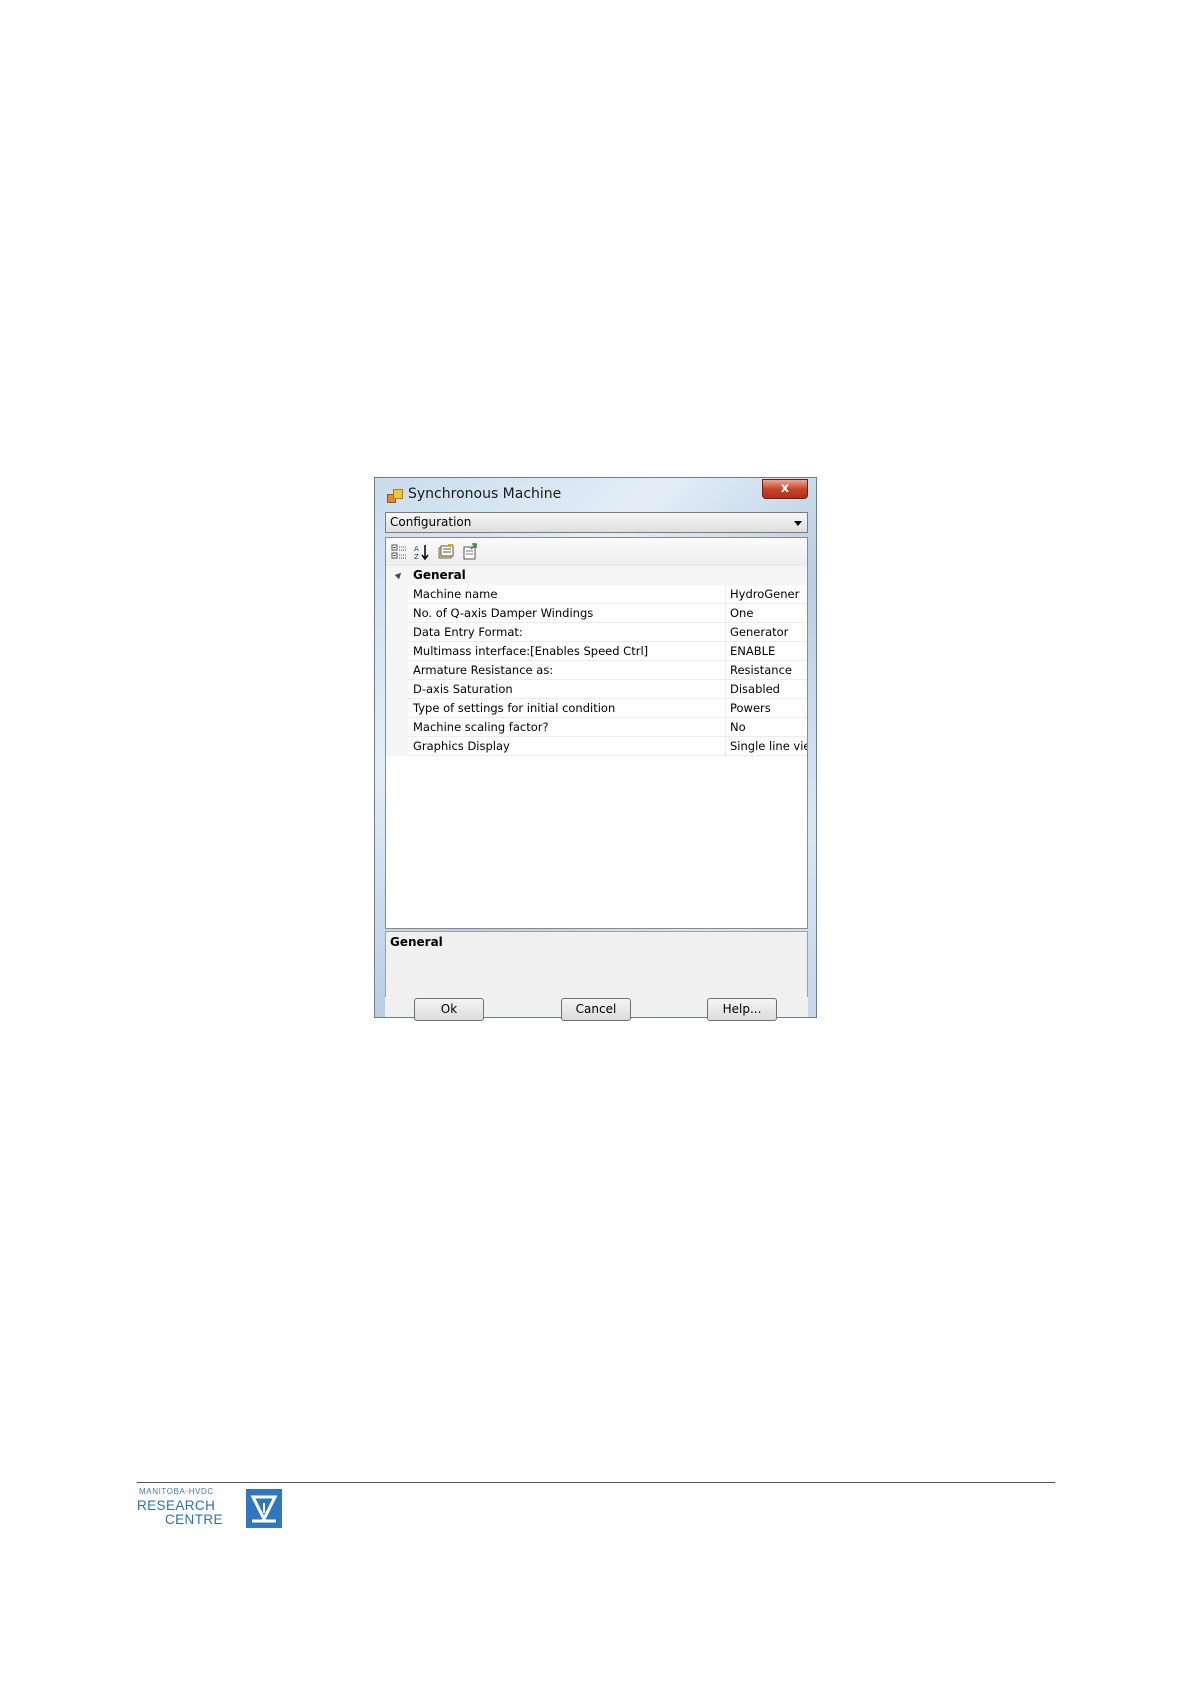 The image size is (1191, 1685). Describe the element at coordinates (470, 552) in the screenshot. I see `export-icon` at that location.